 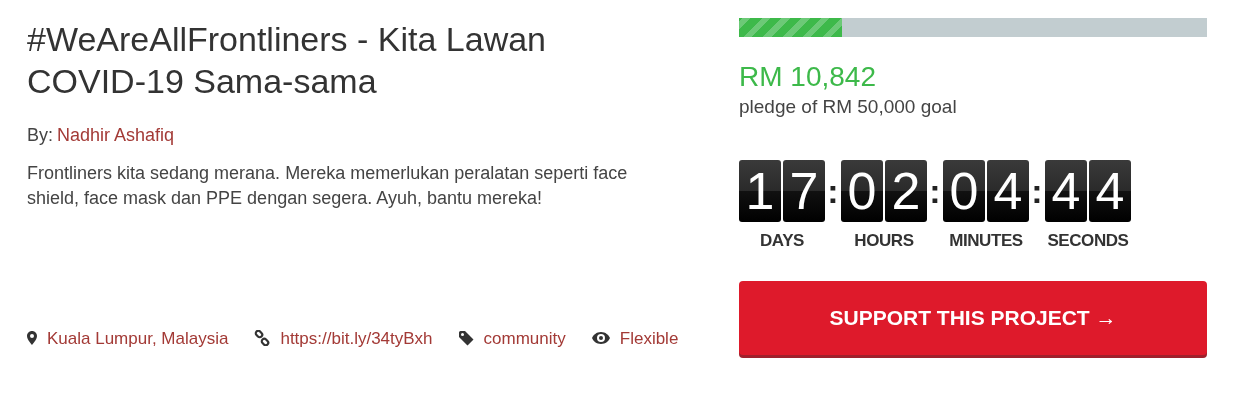 What do you see at coordinates (760, 190) in the screenshot?
I see `flip-digit: 1` at bounding box center [760, 190].